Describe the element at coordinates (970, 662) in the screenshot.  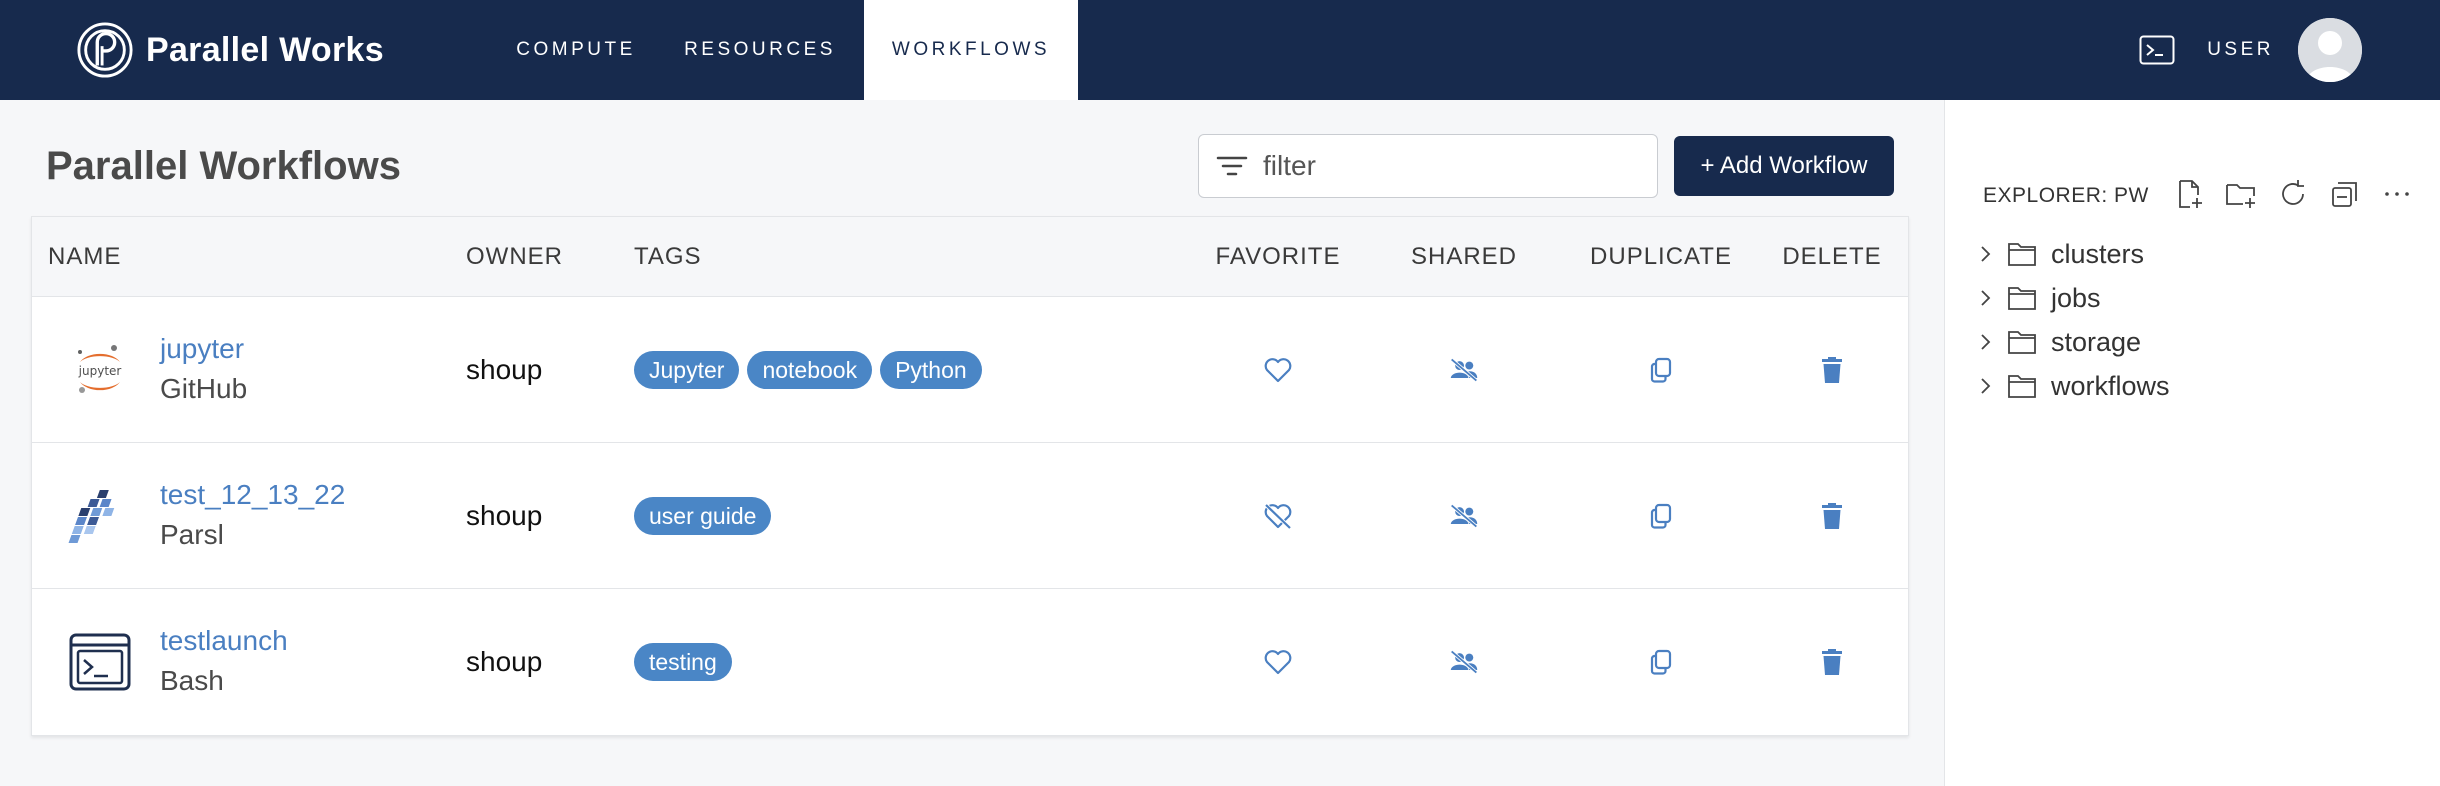
I see `table-row: testlaunch Bash shoup testing` at that location.